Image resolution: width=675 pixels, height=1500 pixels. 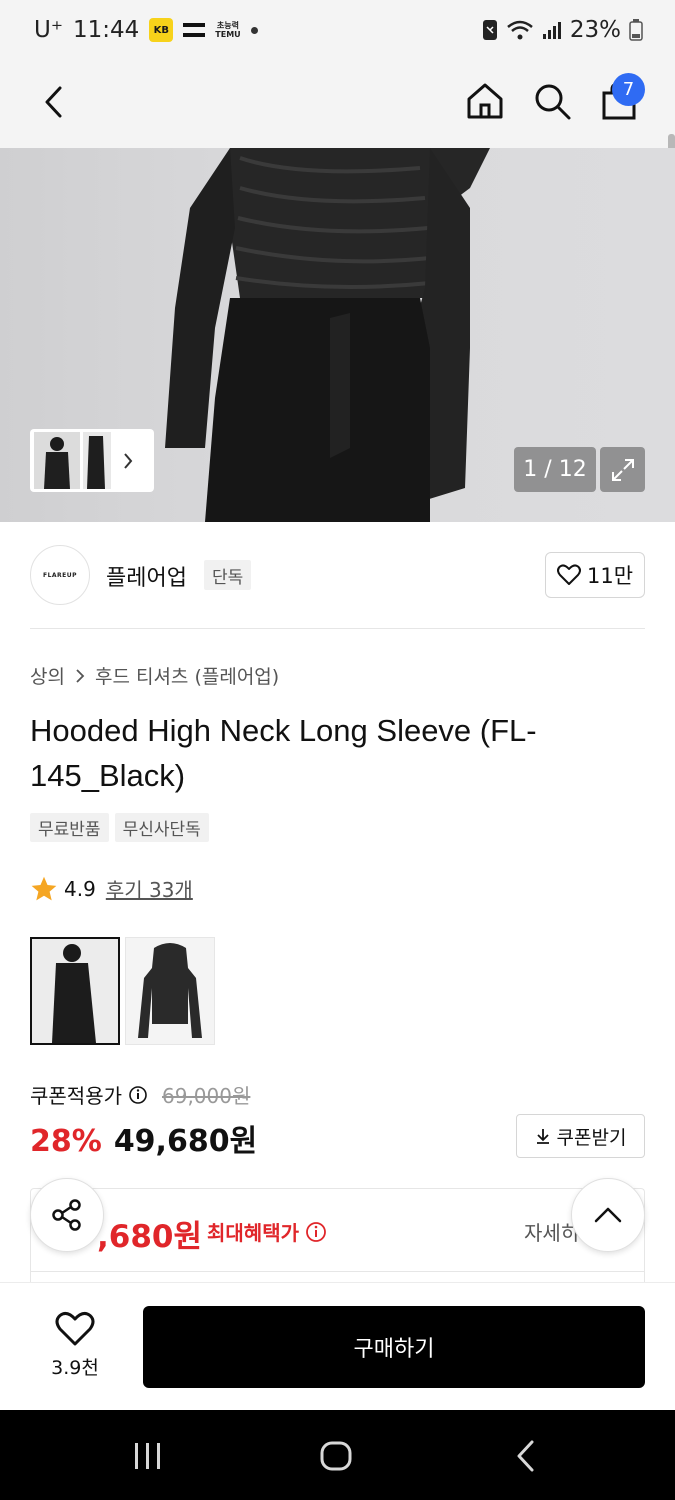 I want to click on chevron-up-icon, so click(x=608, y=1215).